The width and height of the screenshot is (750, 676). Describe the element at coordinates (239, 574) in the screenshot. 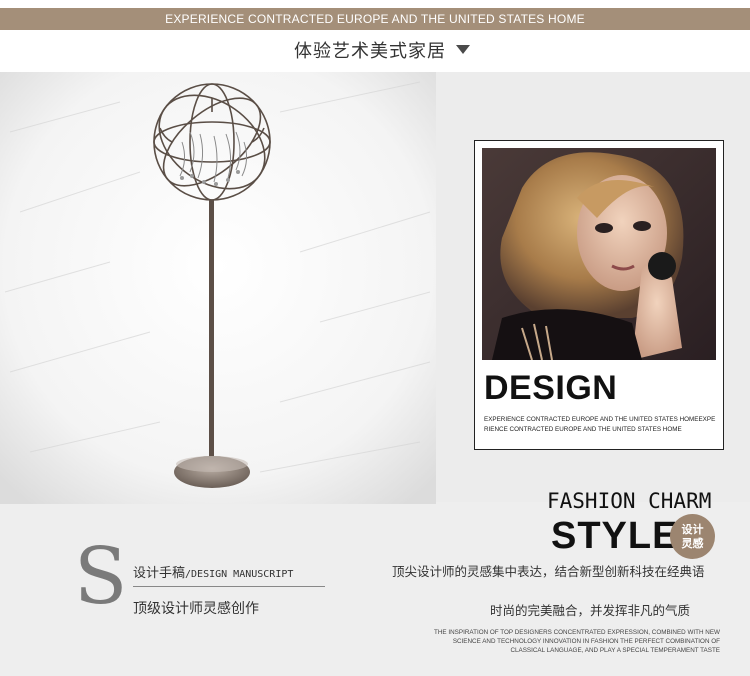

I see `manuscript-title-en: /DESIGN MANUSCRIPT` at that location.